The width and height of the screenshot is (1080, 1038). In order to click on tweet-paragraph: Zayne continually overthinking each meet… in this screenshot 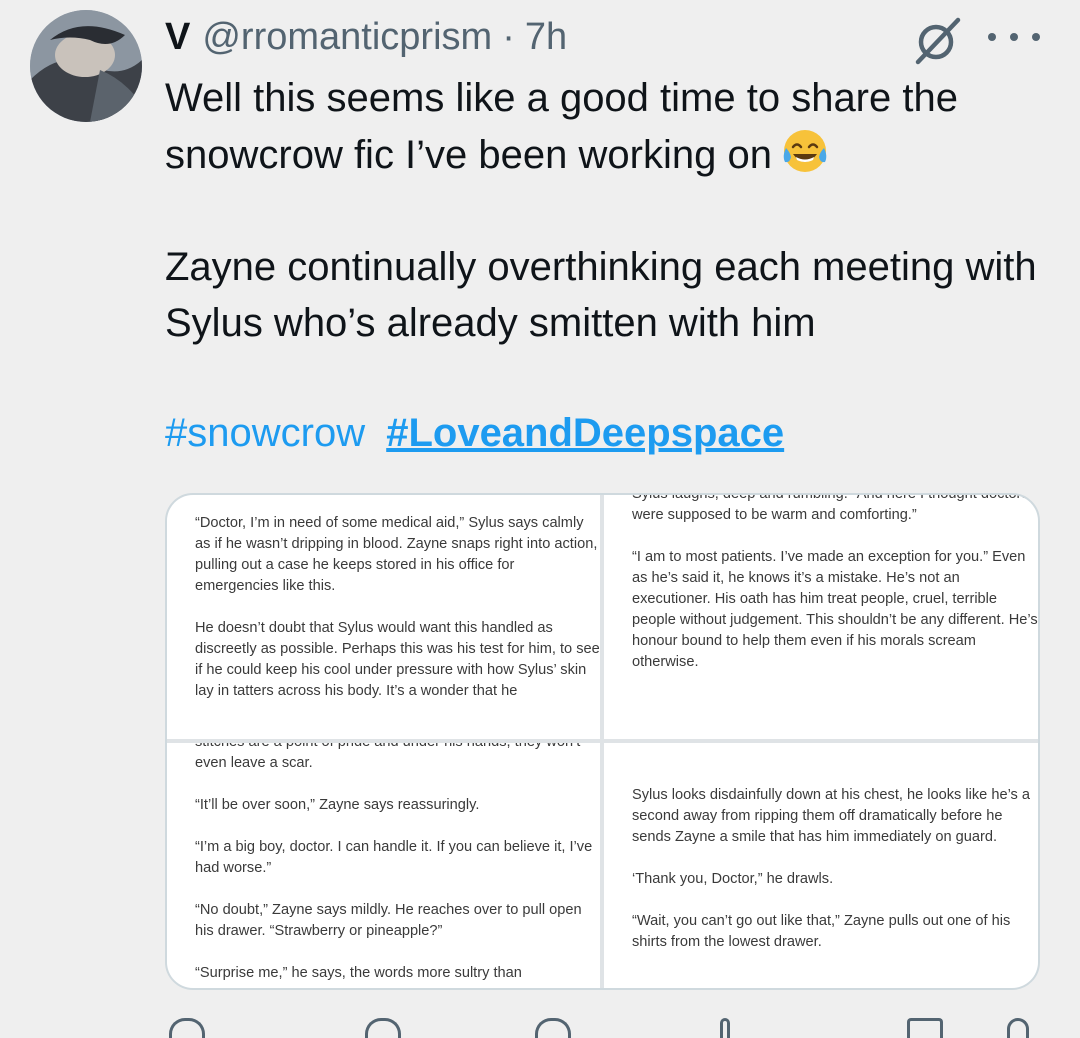, I will do `click(601, 295)`.